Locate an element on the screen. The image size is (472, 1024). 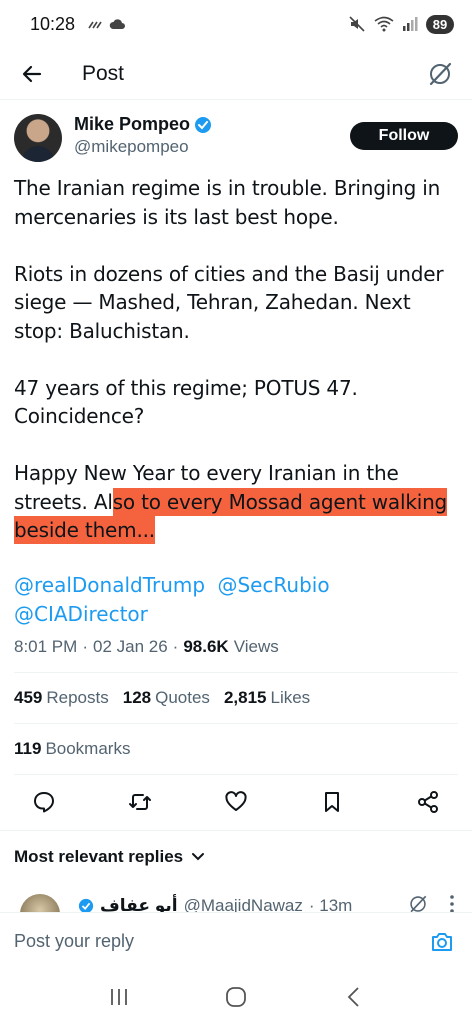
wifi-icon is located at coordinates (384, 24).